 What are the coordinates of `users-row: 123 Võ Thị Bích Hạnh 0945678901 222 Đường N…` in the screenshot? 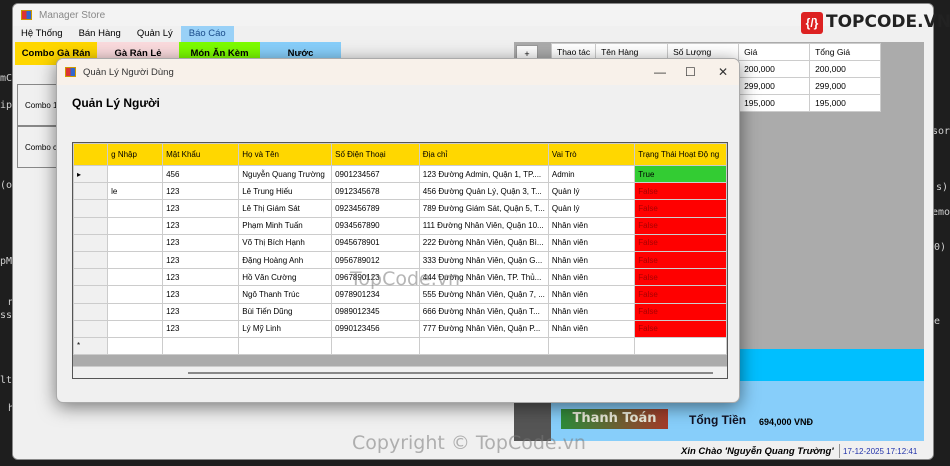 It's located at (400, 242).